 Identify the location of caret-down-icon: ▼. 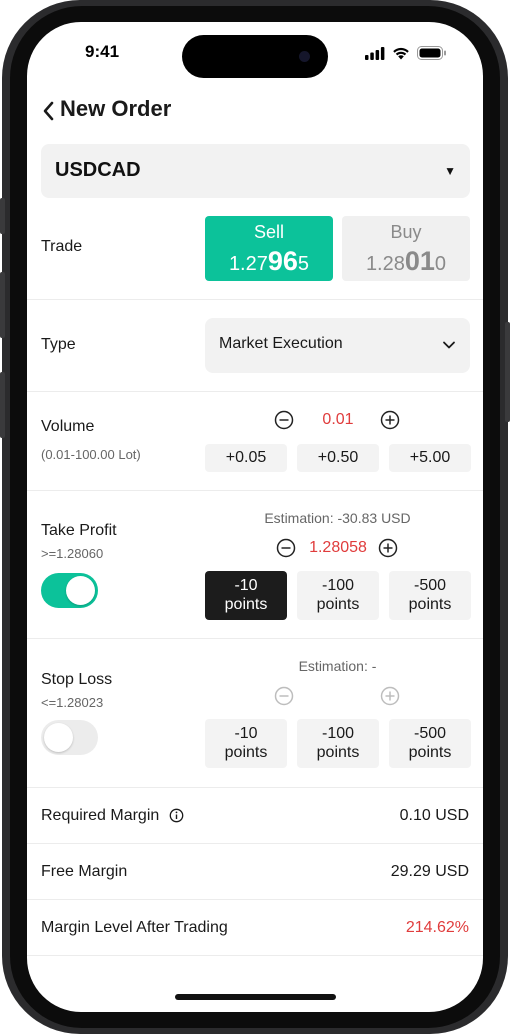
(450, 171).